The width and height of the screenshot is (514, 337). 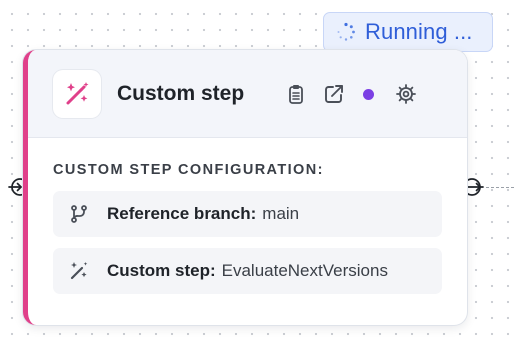 I want to click on config-row-custom-step: Custom step: EvaluateNextVersions, so click(x=247, y=271).